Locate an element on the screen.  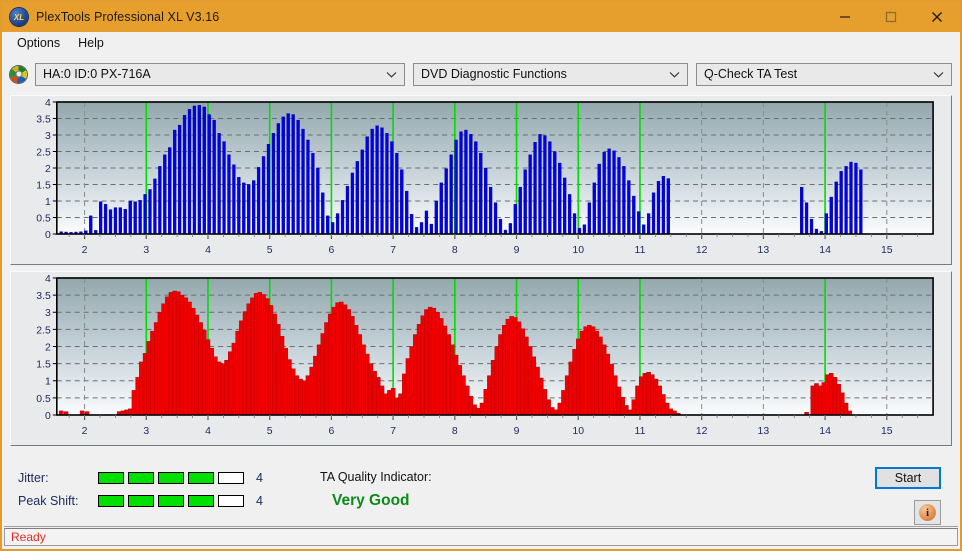
disc-drive-icon is located at coordinates (18, 74).